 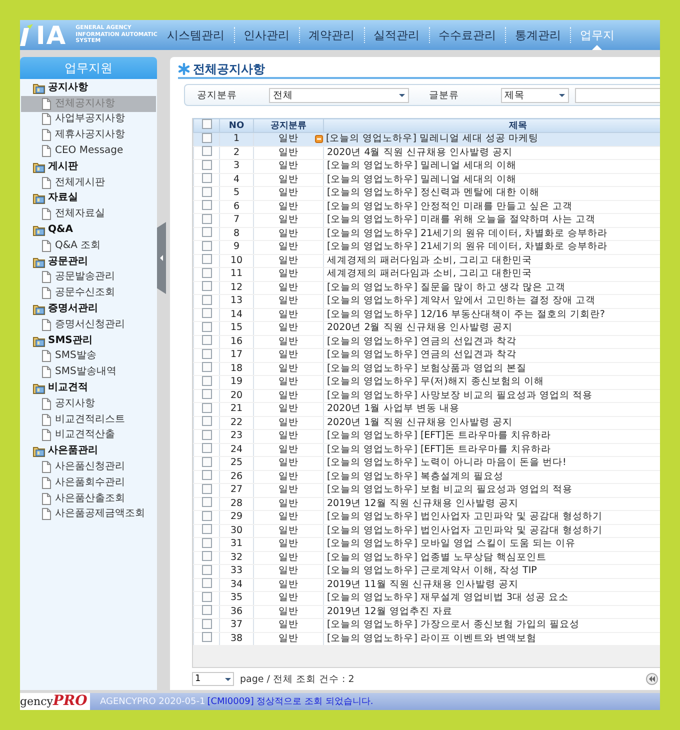 What do you see at coordinates (427, 517) in the screenshot?
I see `table-row: 29 일반 [오늘의 영업노하우] 법인사업자 고민파악 및 공감대 형성하기` at bounding box center [427, 517].